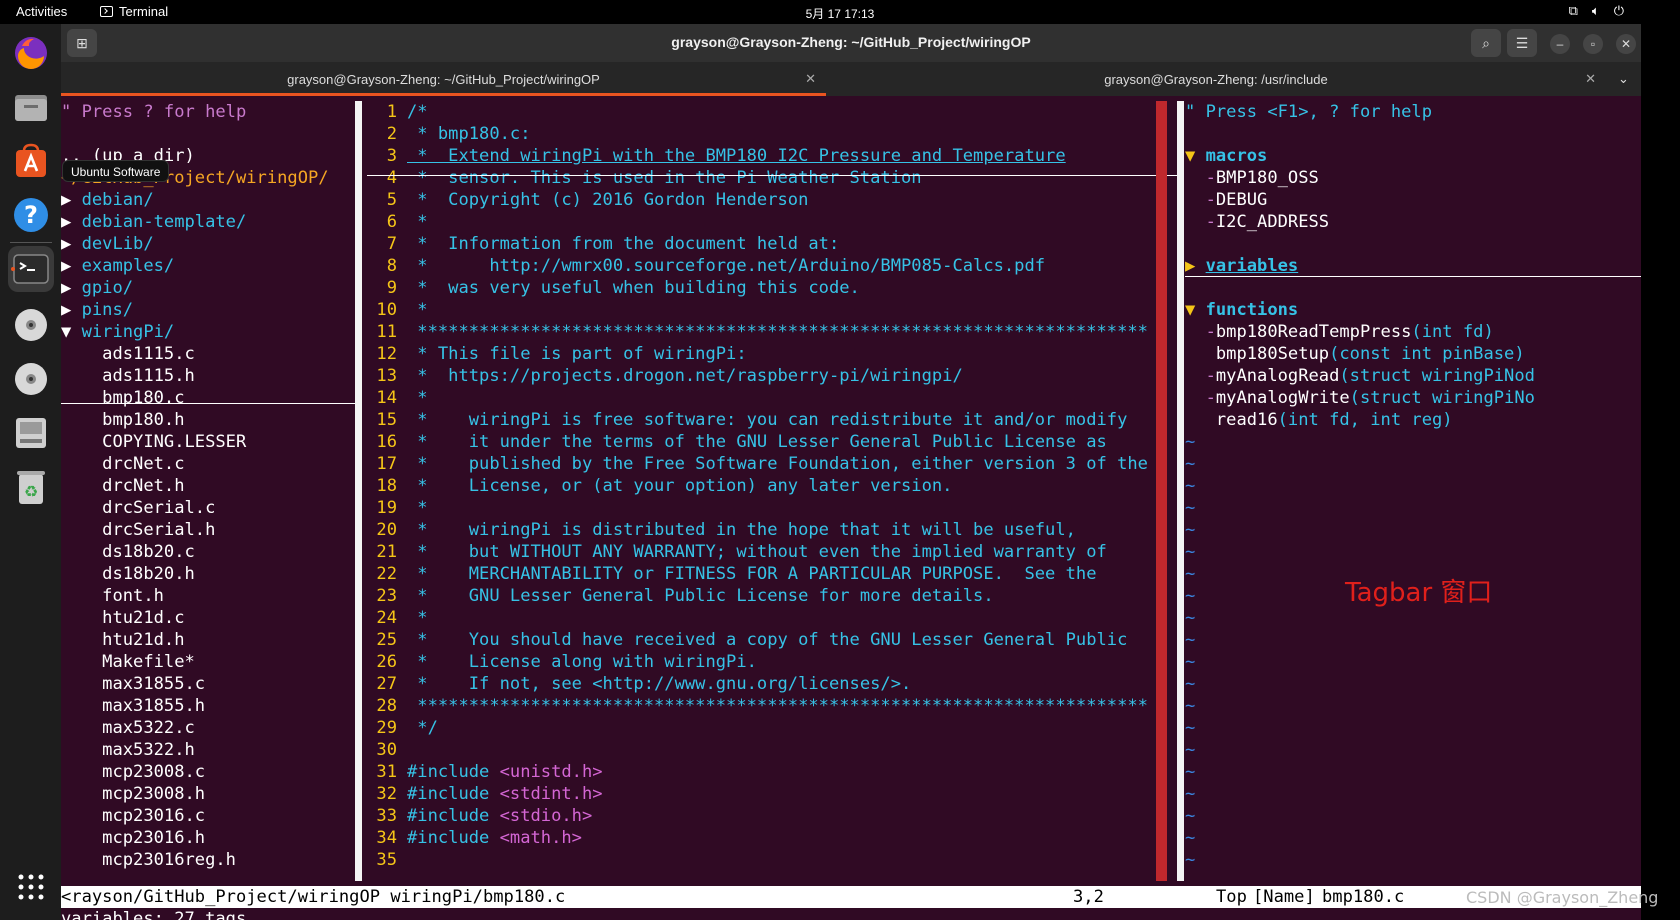  I want to click on nerdtree-dir: ▶ gpio/, so click(208, 288).